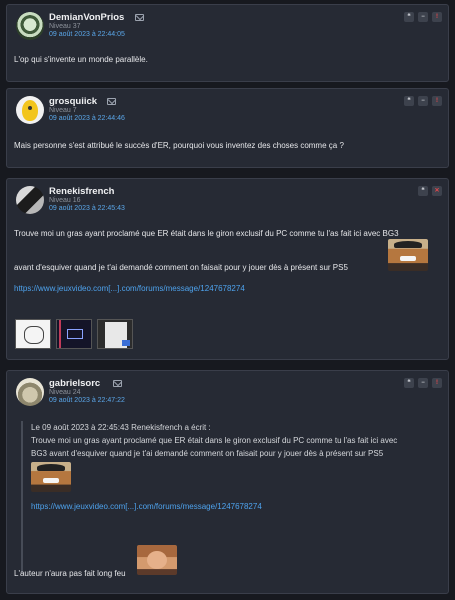 This screenshot has width=455, height=600. Describe the element at coordinates (65, 392) in the screenshot. I see `user-level: Niveau 24` at that location.